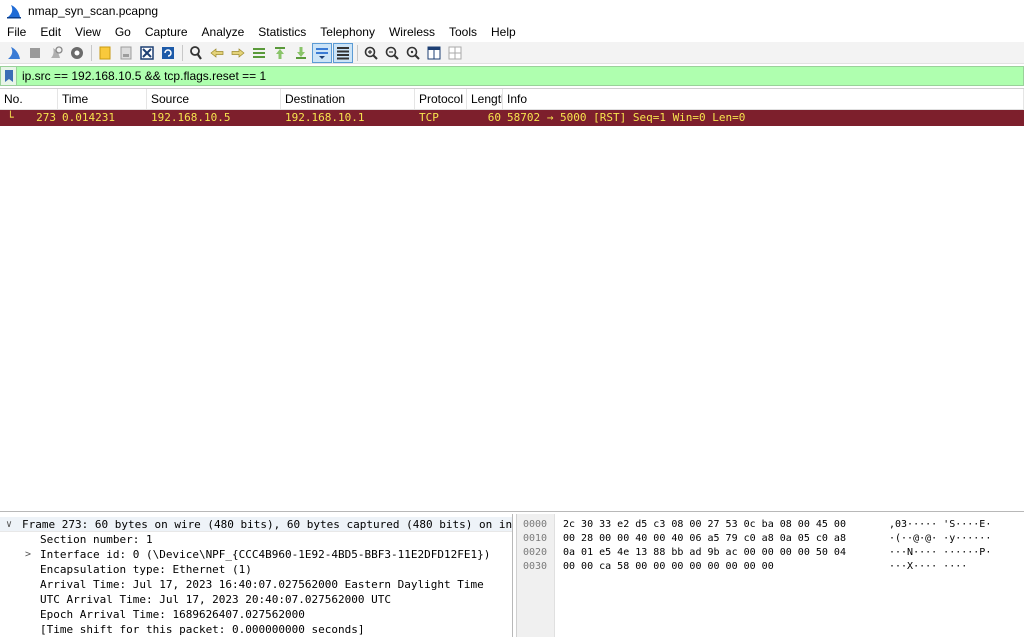 This screenshot has height=637, width=1024. What do you see at coordinates (535, 552) in the screenshot?
I see `hex-offset: 0020` at bounding box center [535, 552].